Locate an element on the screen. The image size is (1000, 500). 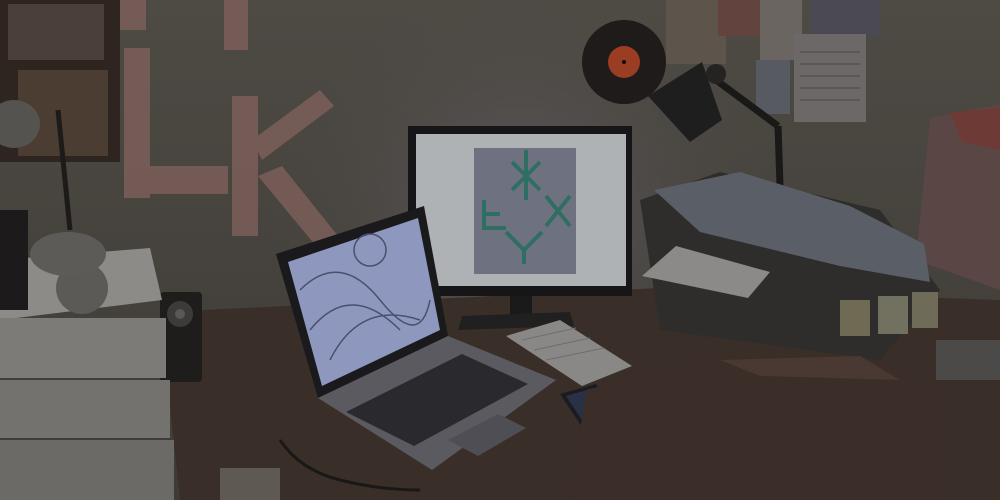
pen-cup is located at coordinates (14, 260).